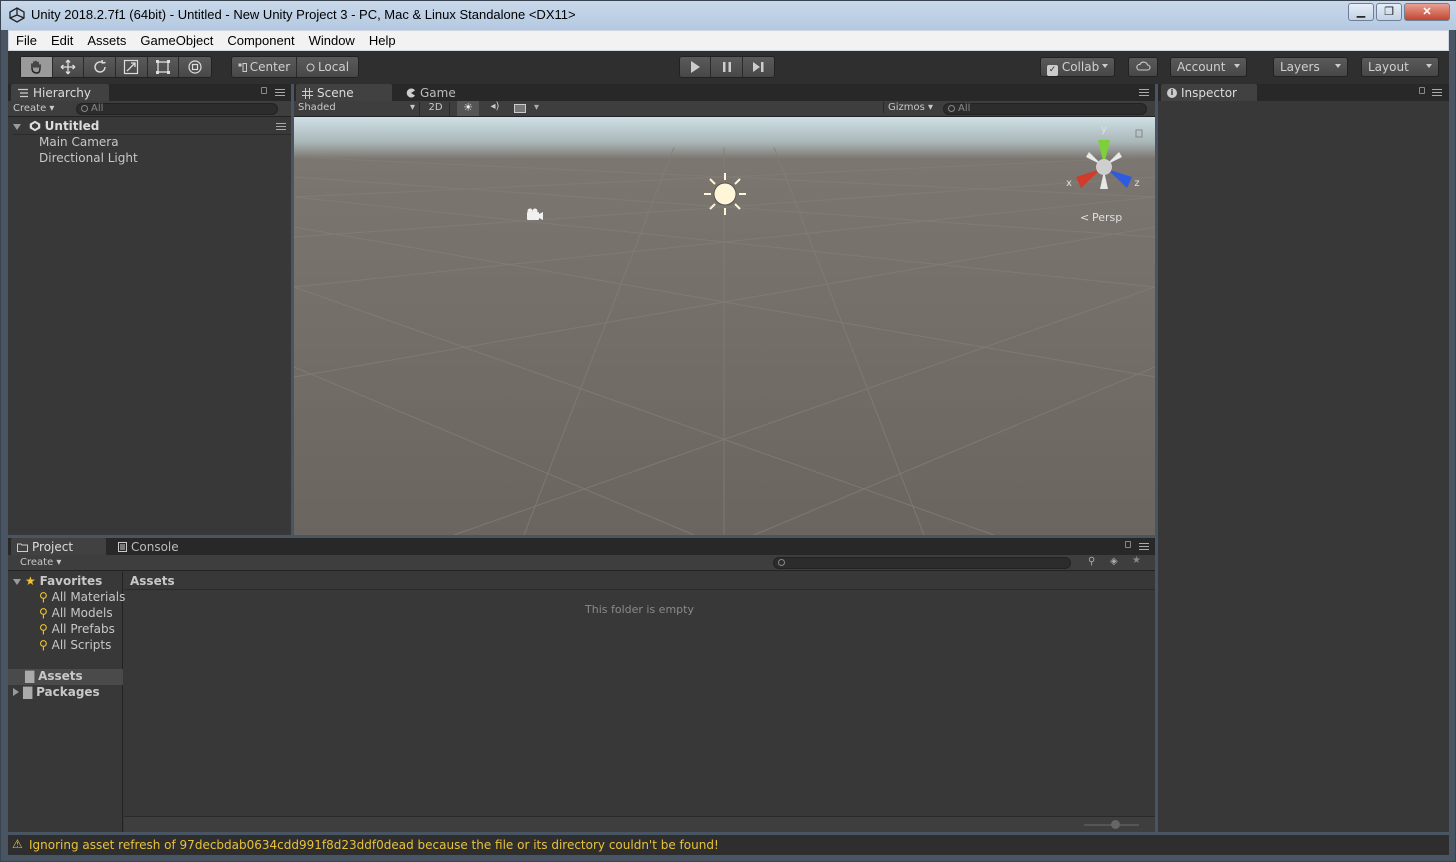  I want to click on tab-game-label: Game, so click(438, 93).